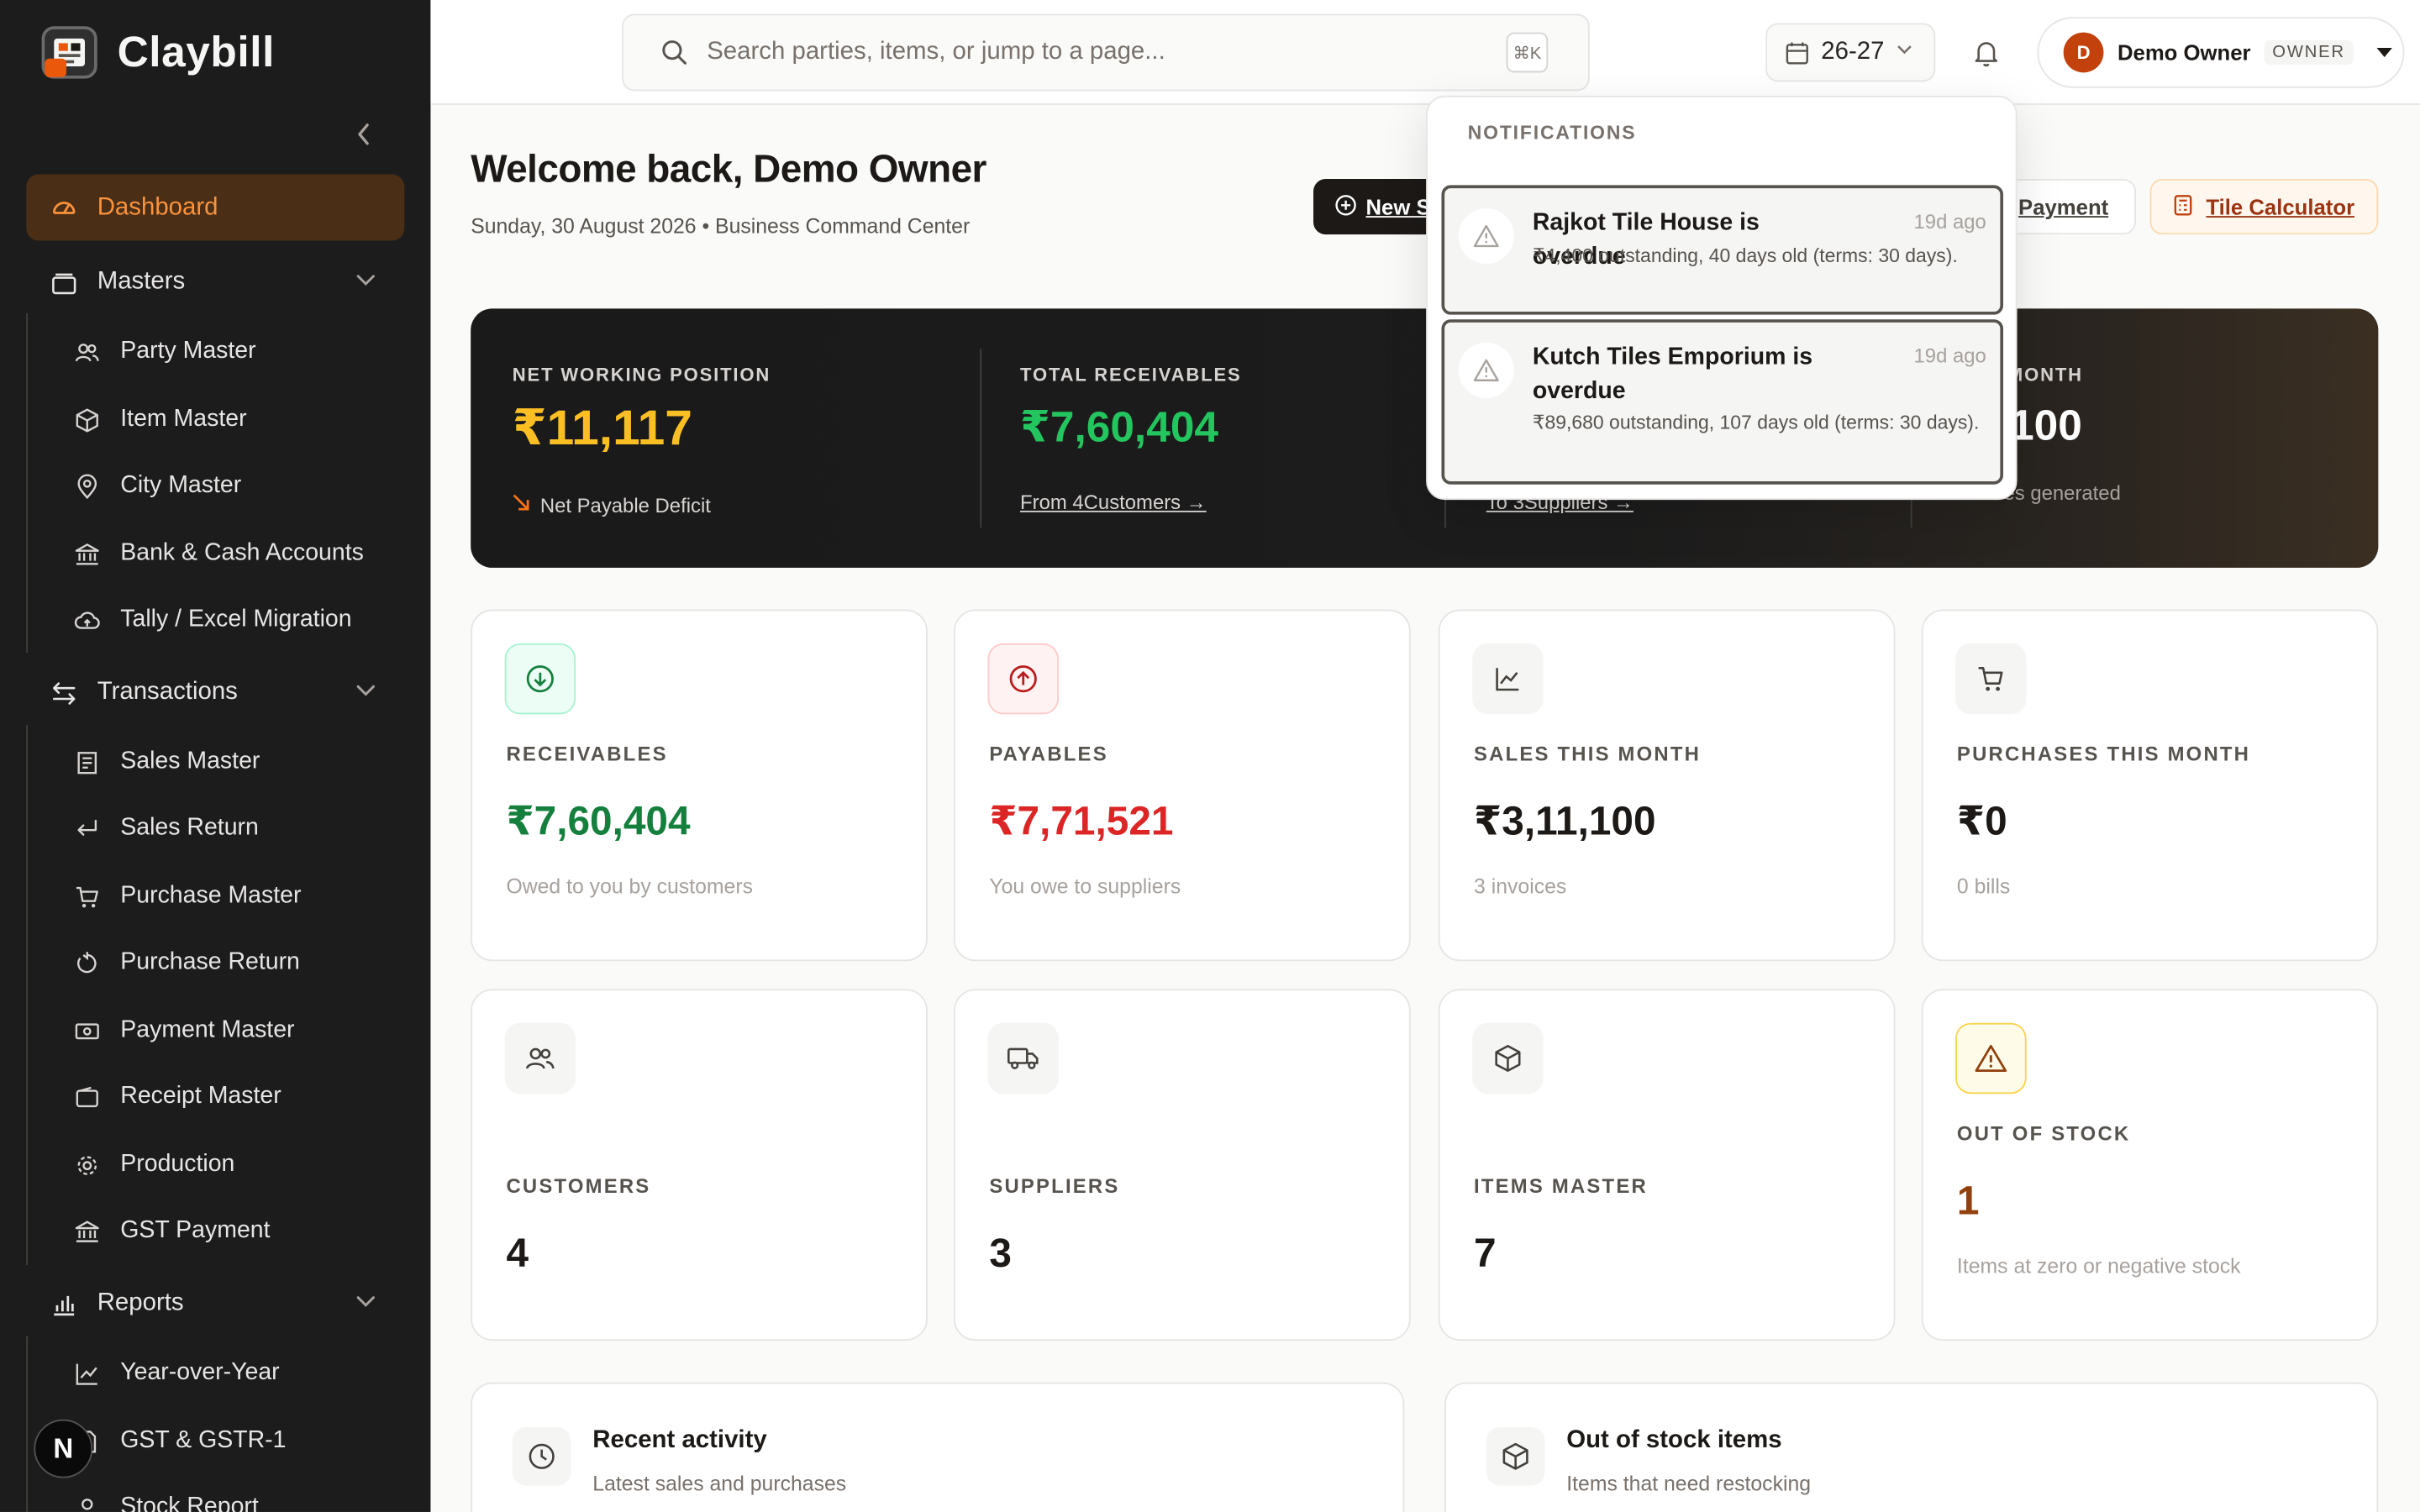 This screenshot has width=2420, height=1512. Describe the element at coordinates (1968, 1200) in the screenshot. I see `card-value: 1` at that location.